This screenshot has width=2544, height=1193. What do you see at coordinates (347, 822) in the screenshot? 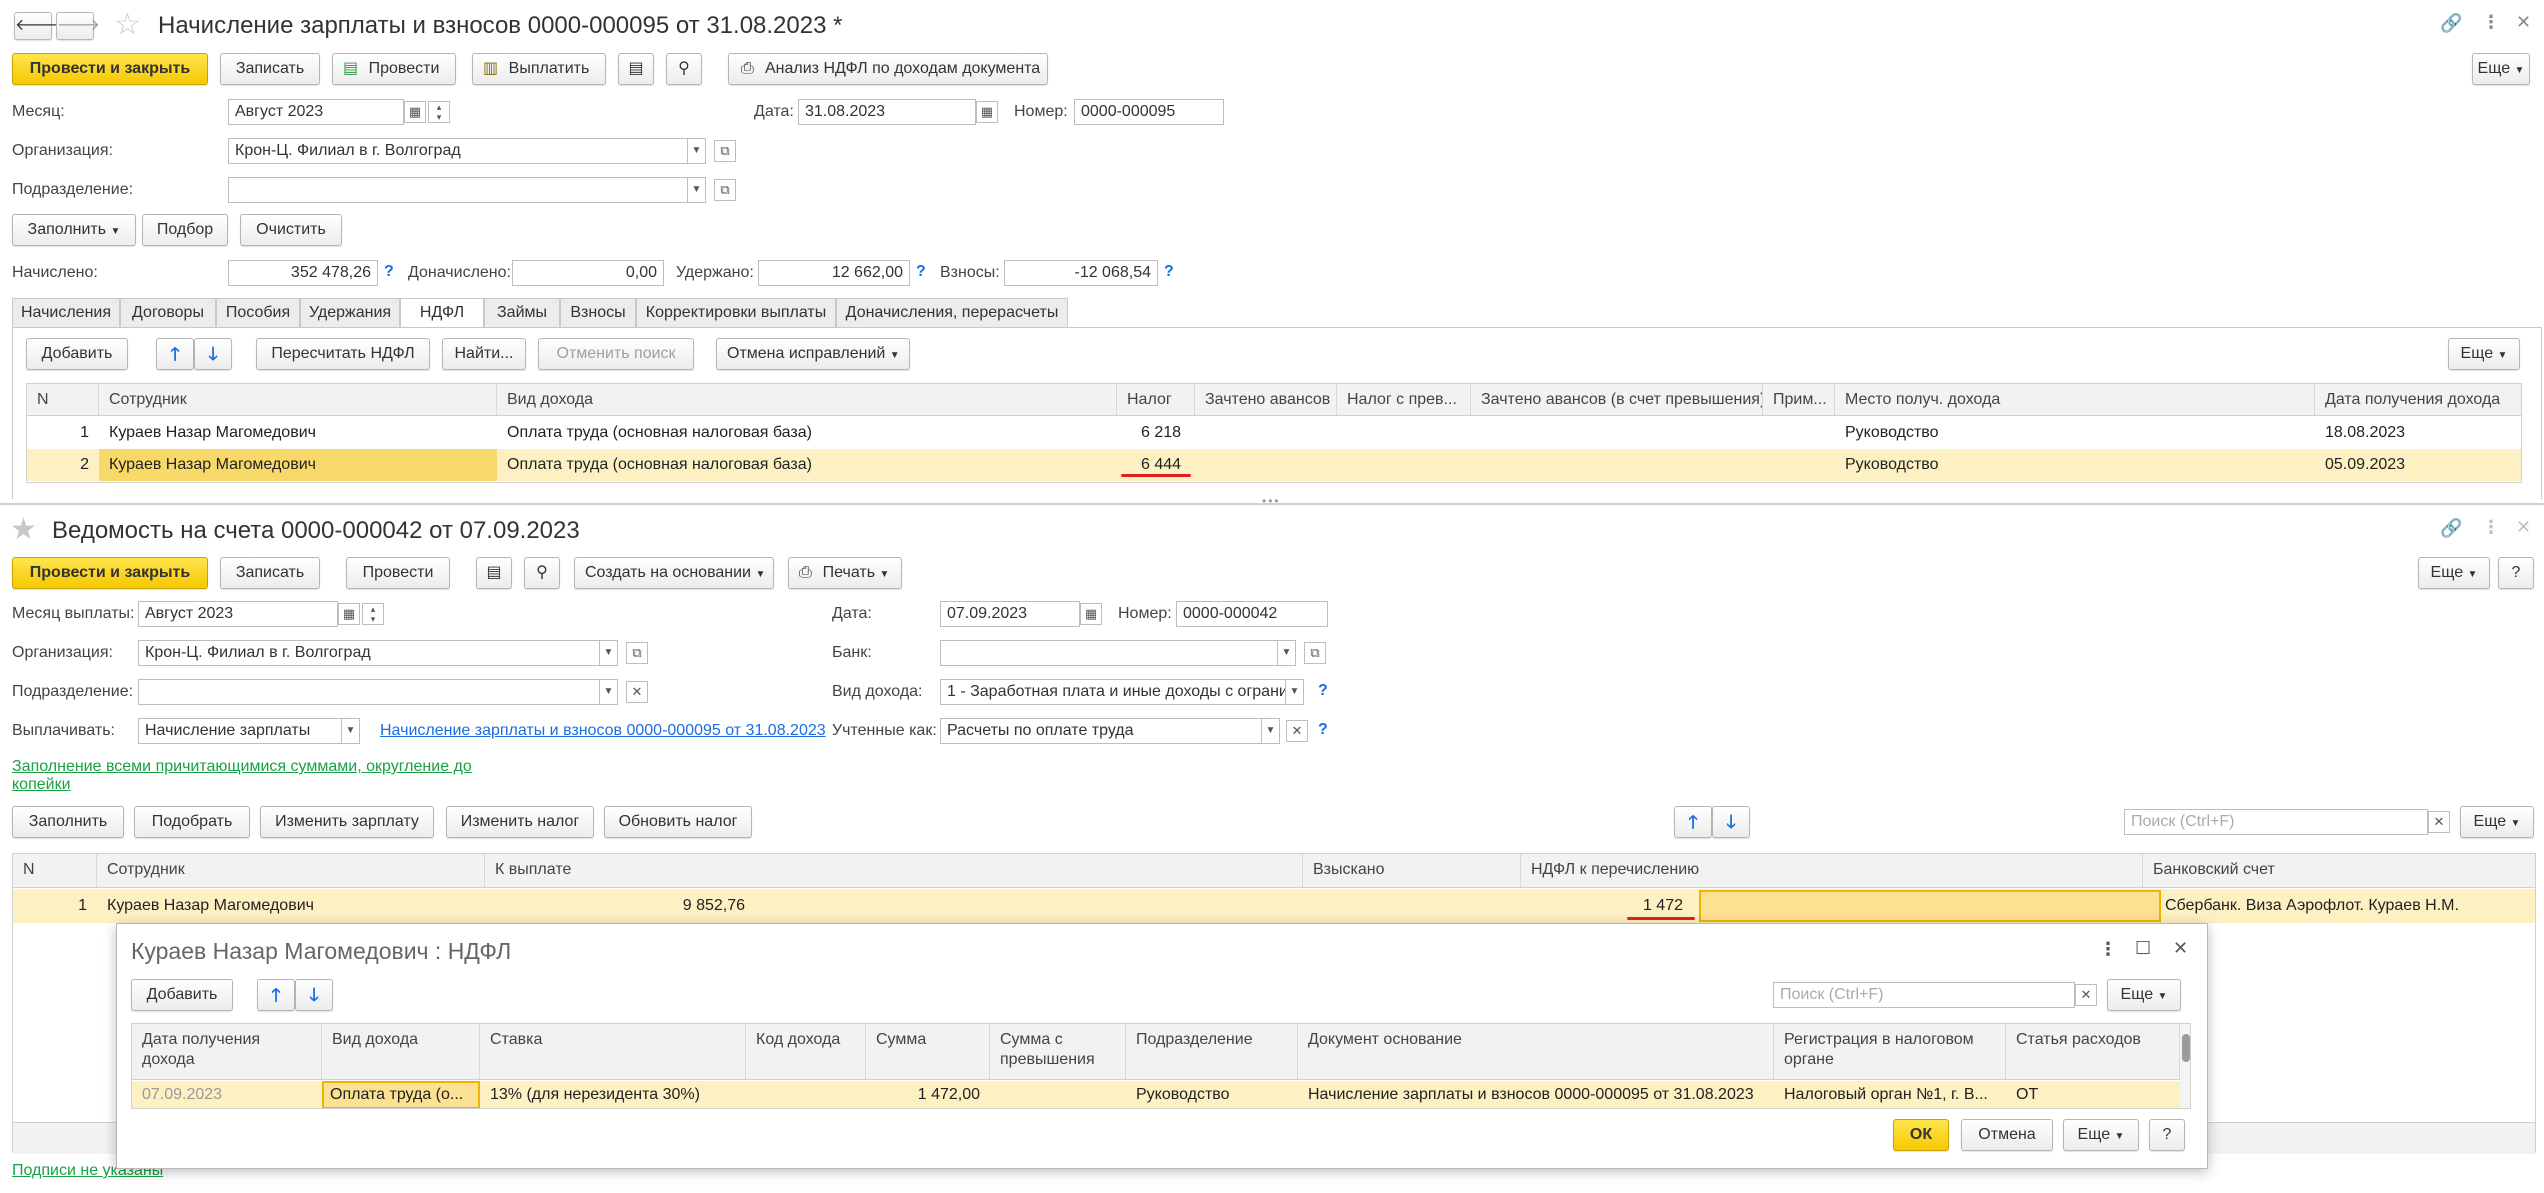
I see `change-salary-button: Изменить зарплату` at bounding box center [347, 822].